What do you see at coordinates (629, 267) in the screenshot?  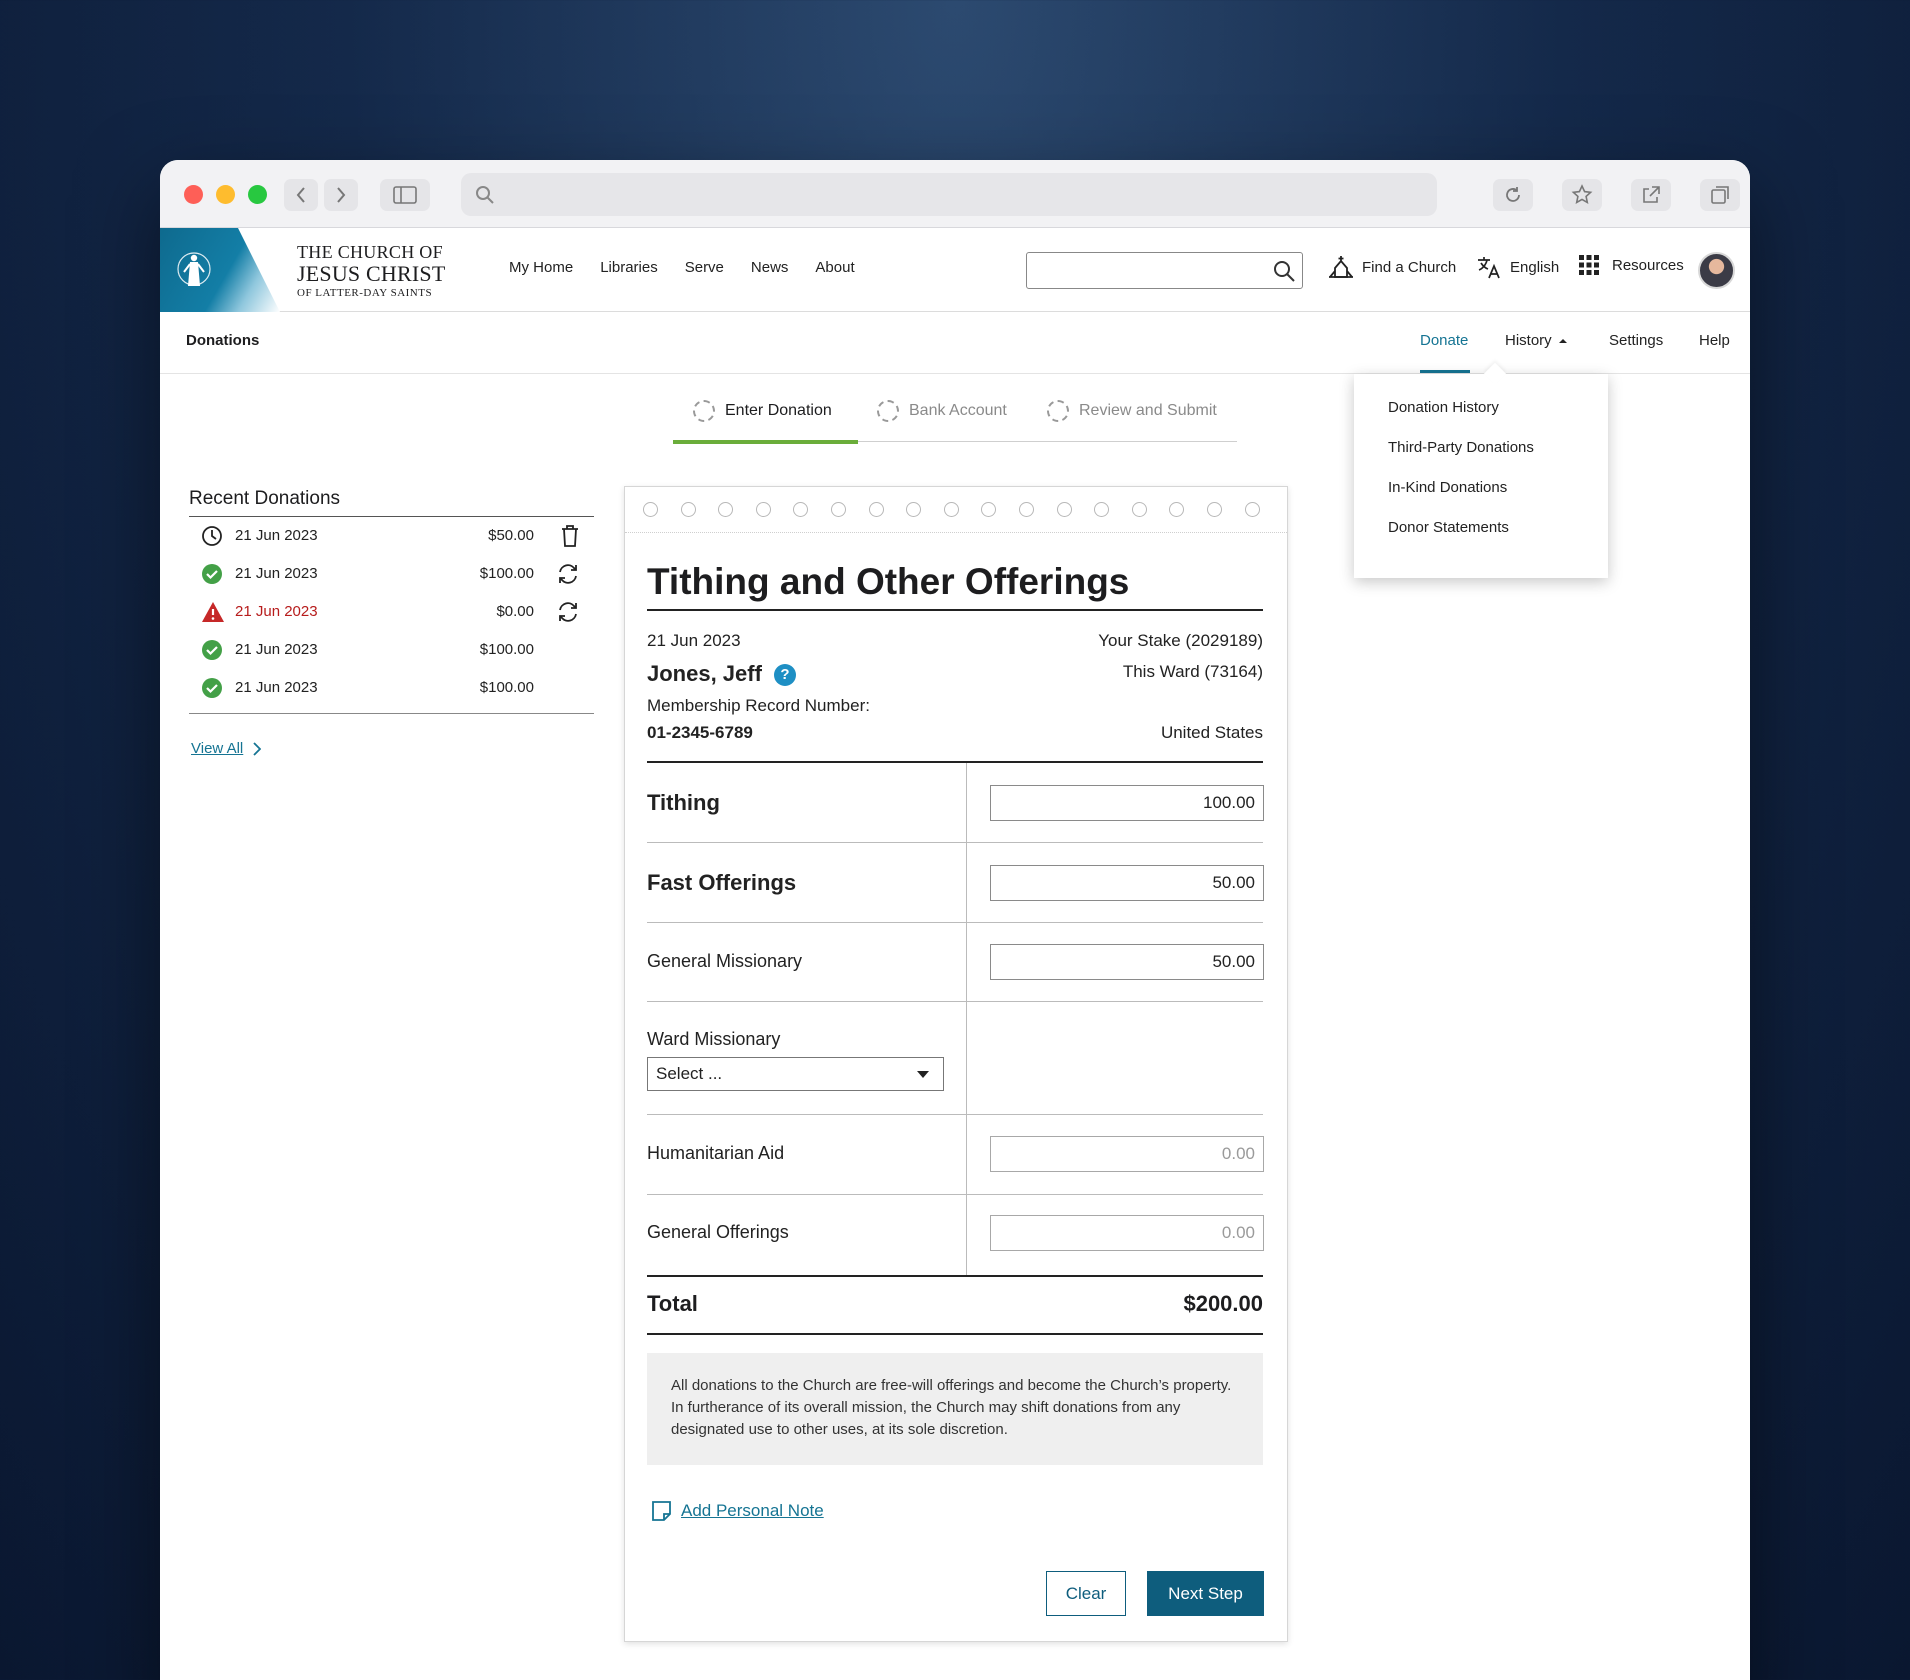 I see `nav-libraries: Libraries` at bounding box center [629, 267].